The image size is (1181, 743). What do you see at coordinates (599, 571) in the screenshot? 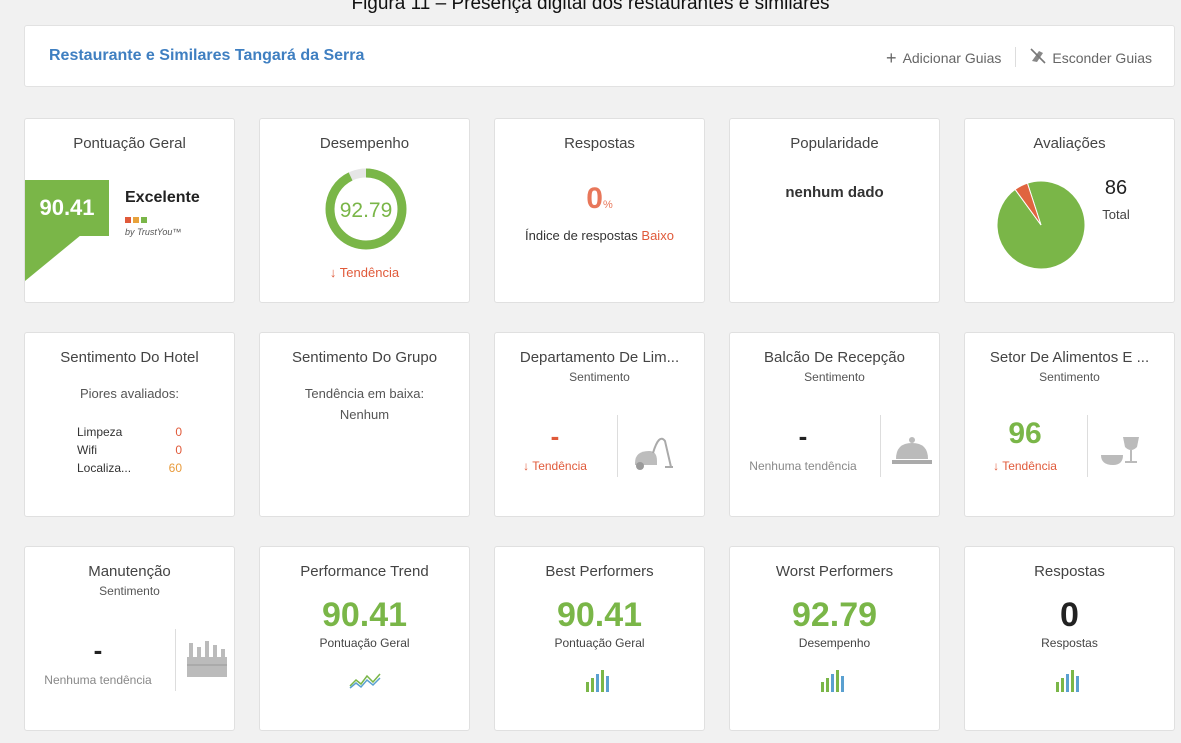
I see `card-title: Best Performers` at bounding box center [599, 571].